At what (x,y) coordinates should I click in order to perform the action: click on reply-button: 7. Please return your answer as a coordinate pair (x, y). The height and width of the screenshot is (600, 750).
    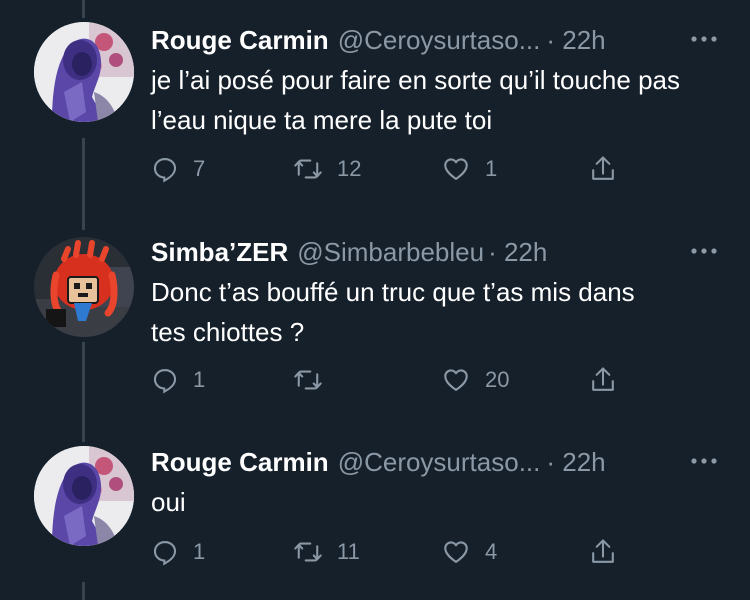
    Looking at the image, I should click on (178, 169).